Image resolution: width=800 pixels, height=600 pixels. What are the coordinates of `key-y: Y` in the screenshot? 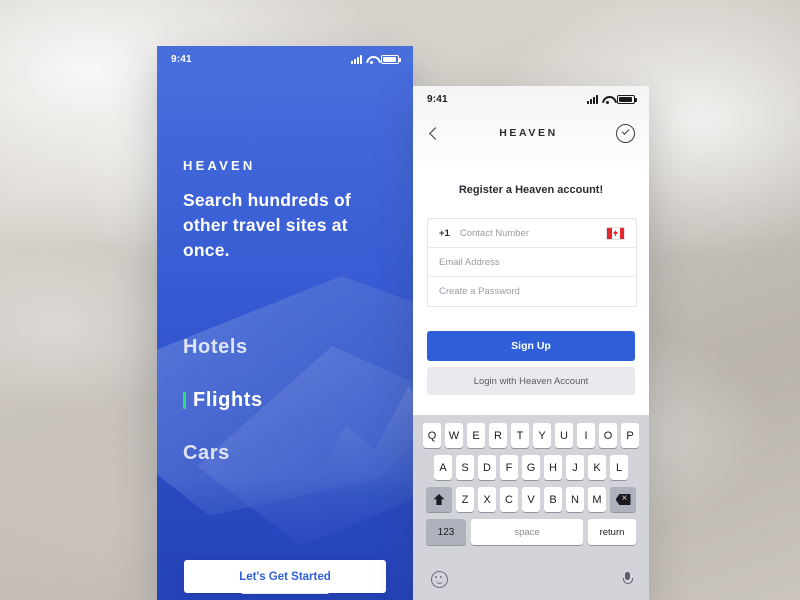 It's located at (542, 435).